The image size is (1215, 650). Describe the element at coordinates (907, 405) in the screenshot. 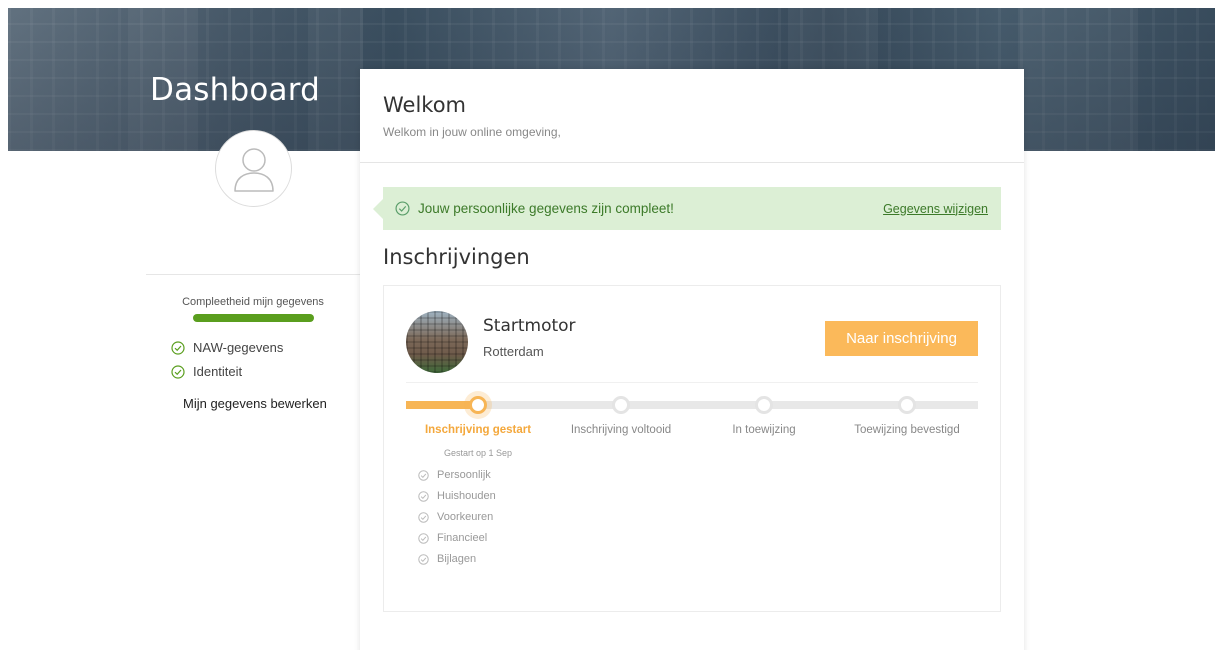

I see `step-dot-confirmed` at that location.